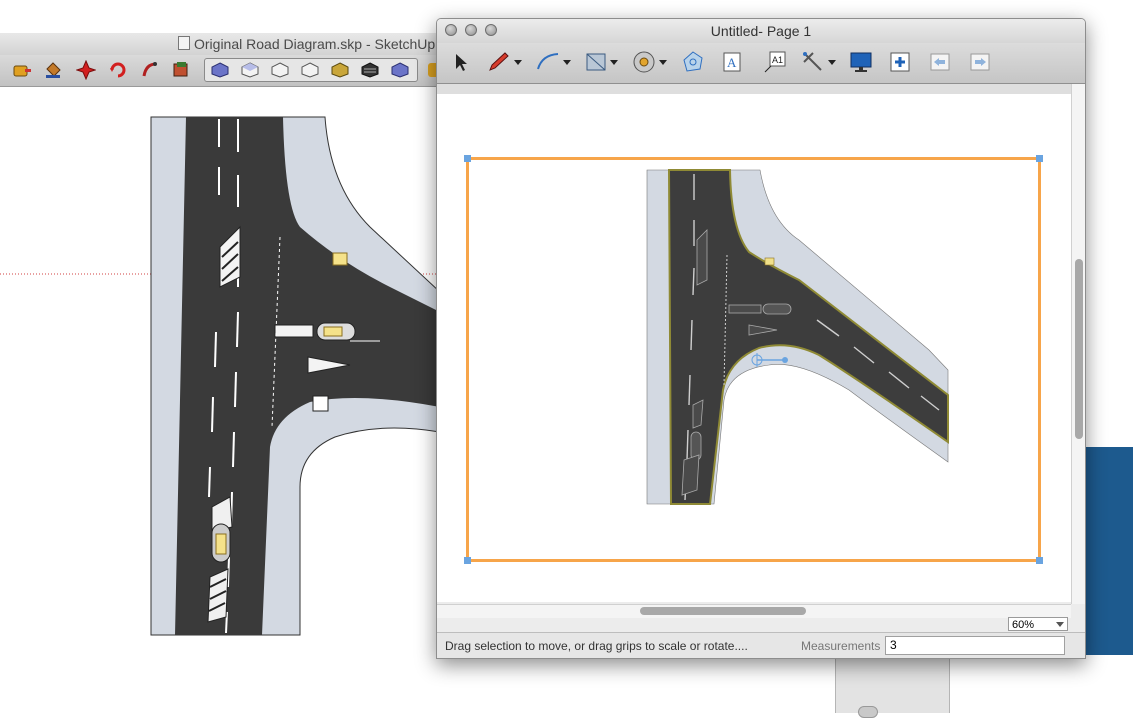 The width and height of the screenshot is (1133, 718). What do you see at coordinates (1079, 349) in the screenshot?
I see `vertical-scroll-thumb` at bounding box center [1079, 349].